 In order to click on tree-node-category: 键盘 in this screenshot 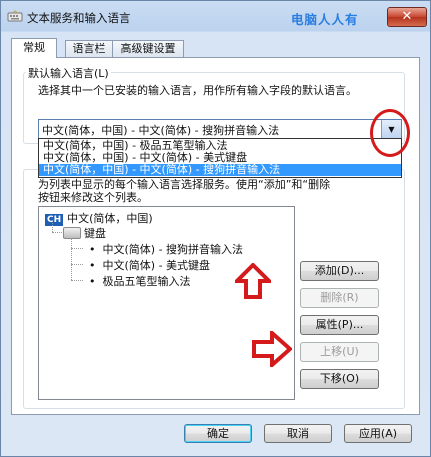, I will do `click(95, 233)`.